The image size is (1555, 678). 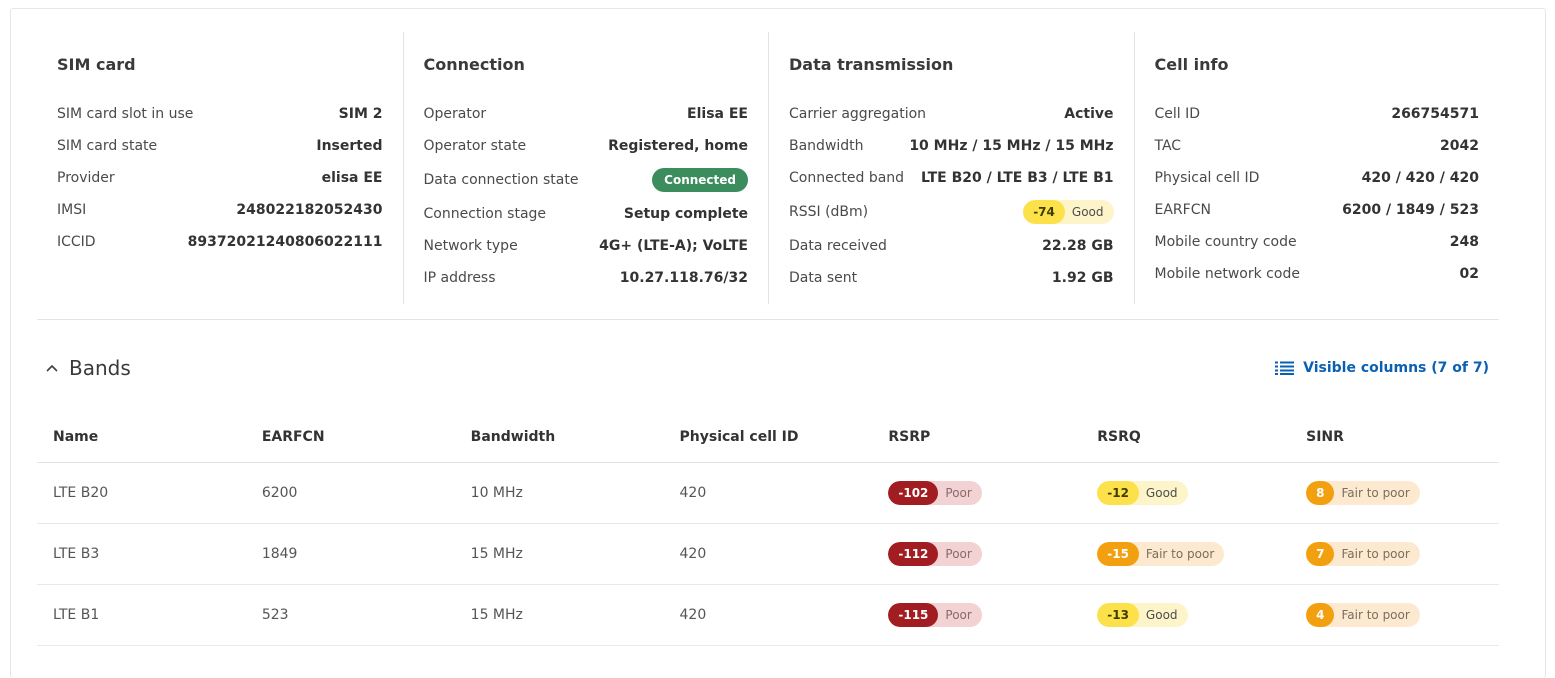 I want to click on info-value: 10.27.118.76/32, so click(x=683, y=278).